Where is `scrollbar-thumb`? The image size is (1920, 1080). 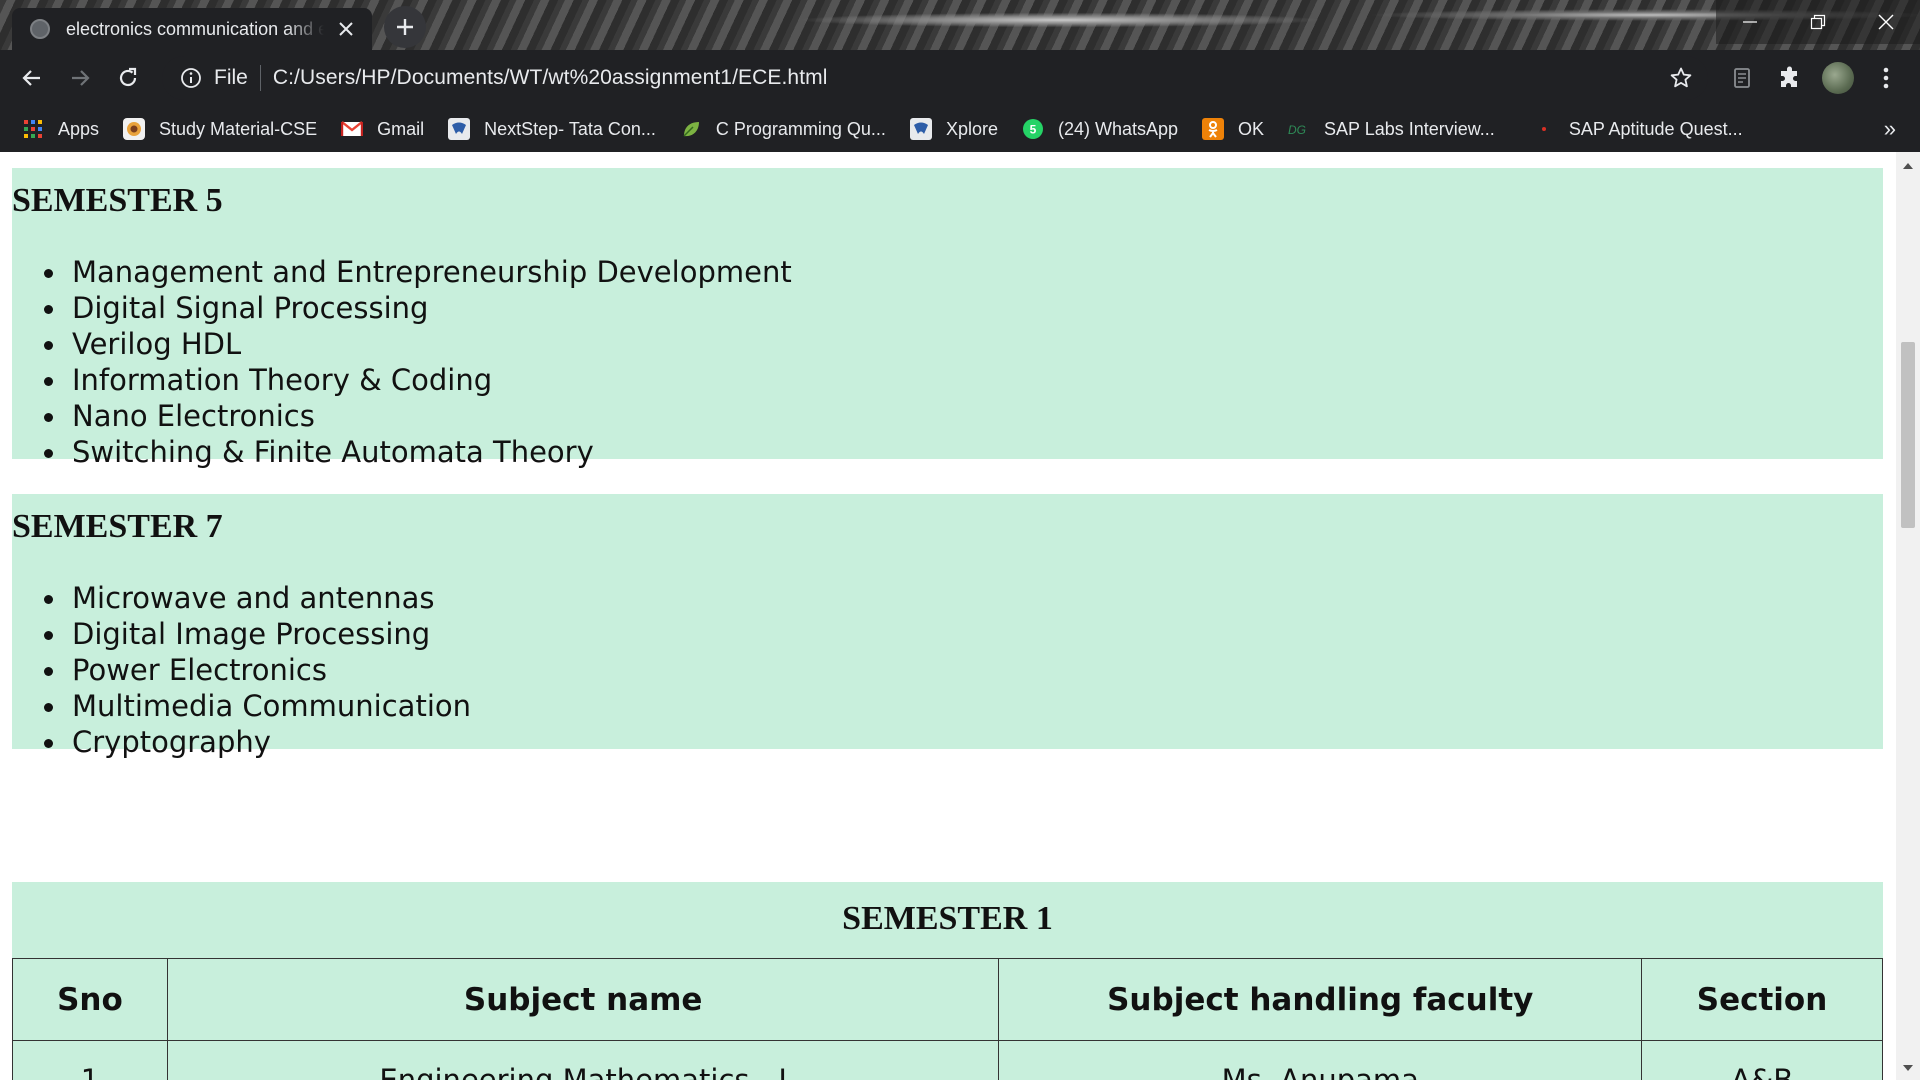
scrollbar-thumb is located at coordinates (1908, 435).